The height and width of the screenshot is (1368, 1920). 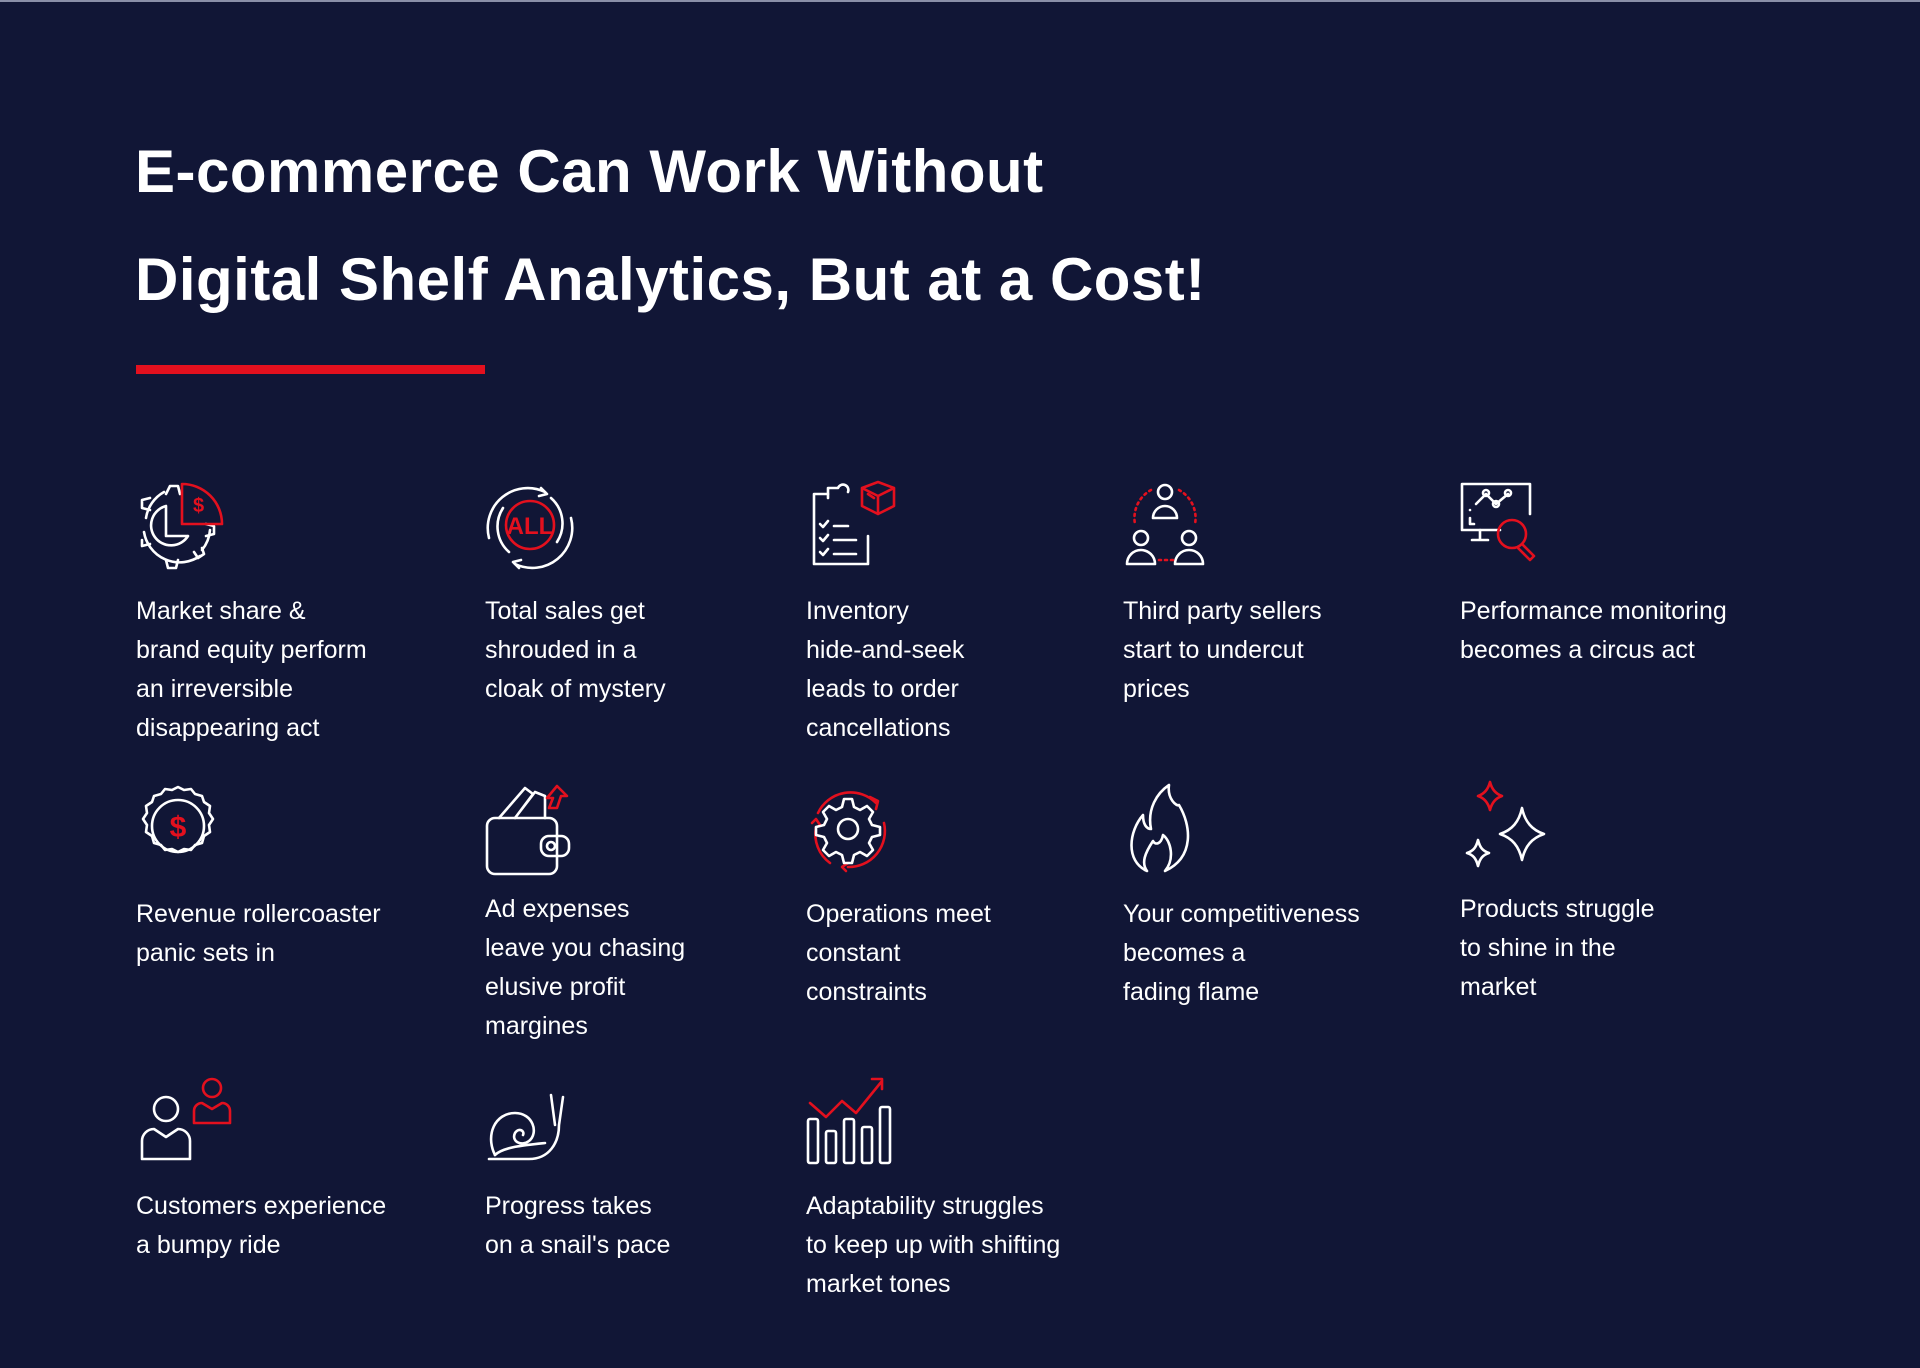 I want to click on bar-chart-trend-up-icon, so click(x=851, y=1120).